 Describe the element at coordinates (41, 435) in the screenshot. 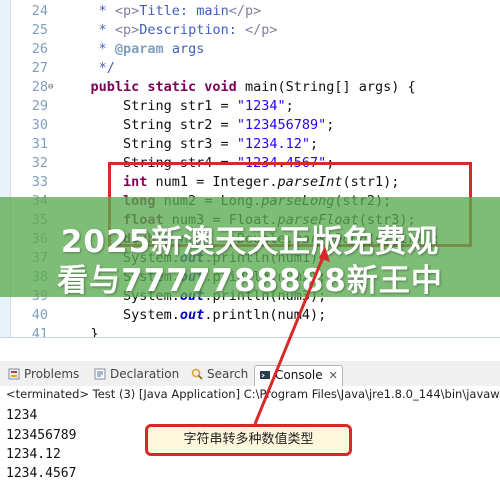

I see `console-output-line: 123456789` at that location.